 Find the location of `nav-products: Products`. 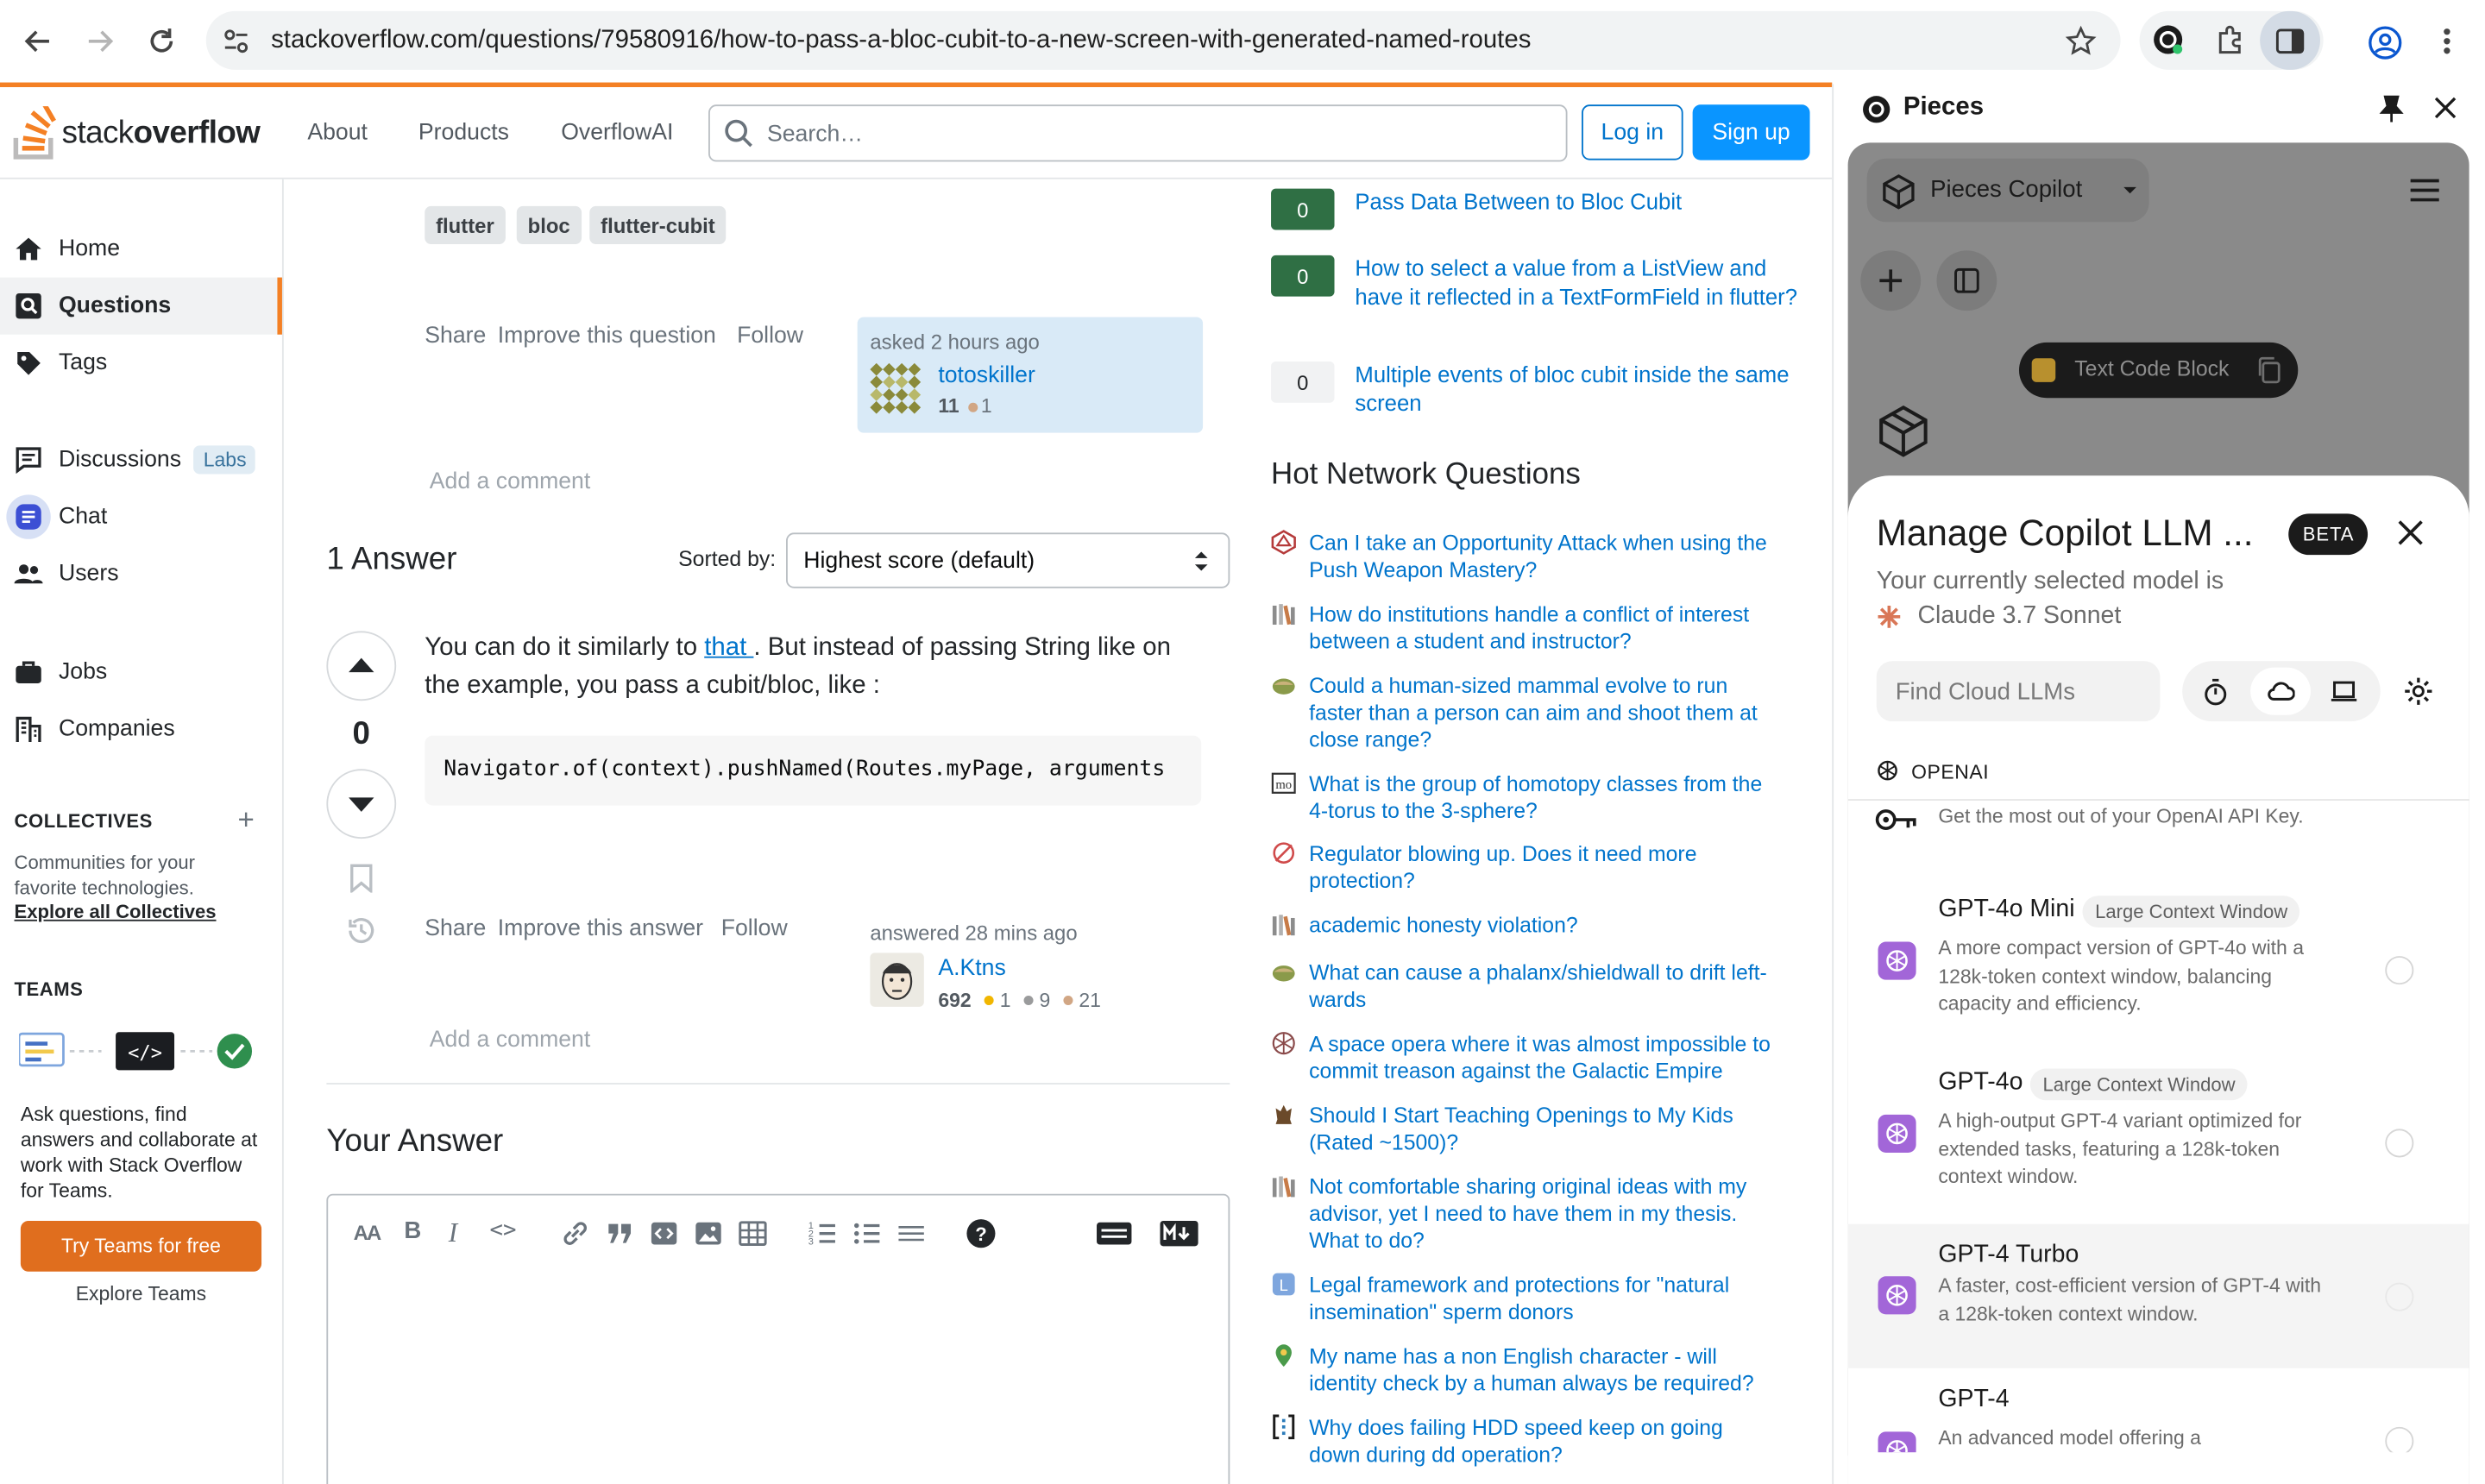

nav-products: Products is located at coordinates (463, 133).